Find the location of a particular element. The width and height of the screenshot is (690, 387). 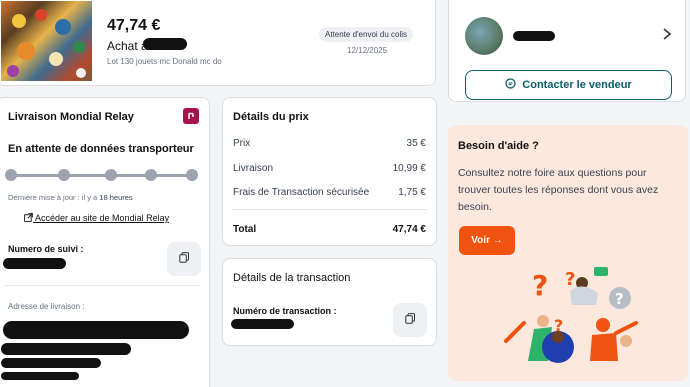

transaction-number-label: Numéro de transaction : is located at coordinates (285, 311).